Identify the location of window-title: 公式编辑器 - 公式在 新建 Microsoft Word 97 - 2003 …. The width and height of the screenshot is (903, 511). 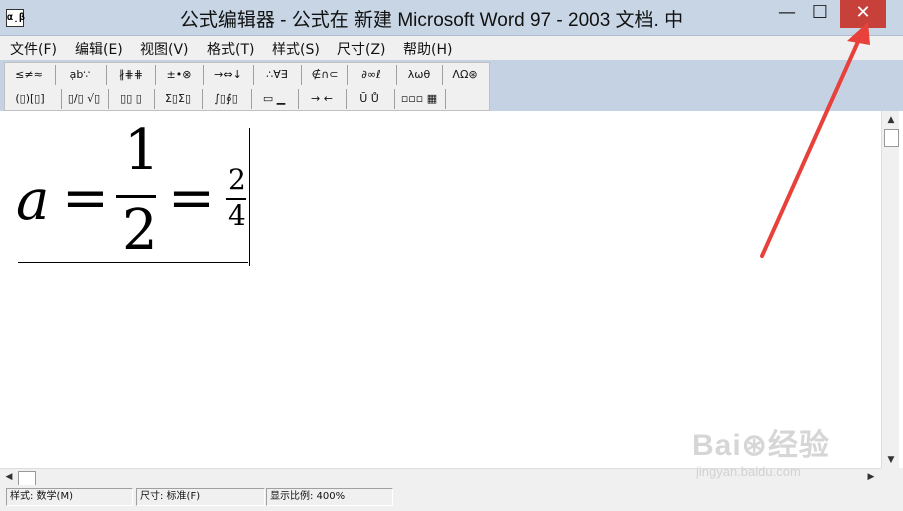
(431, 20).